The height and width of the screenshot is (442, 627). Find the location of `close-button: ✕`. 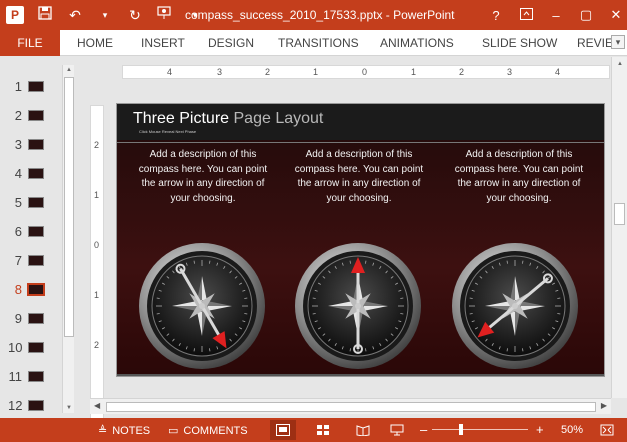

close-button: ✕ is located at coordinates (616, 15).